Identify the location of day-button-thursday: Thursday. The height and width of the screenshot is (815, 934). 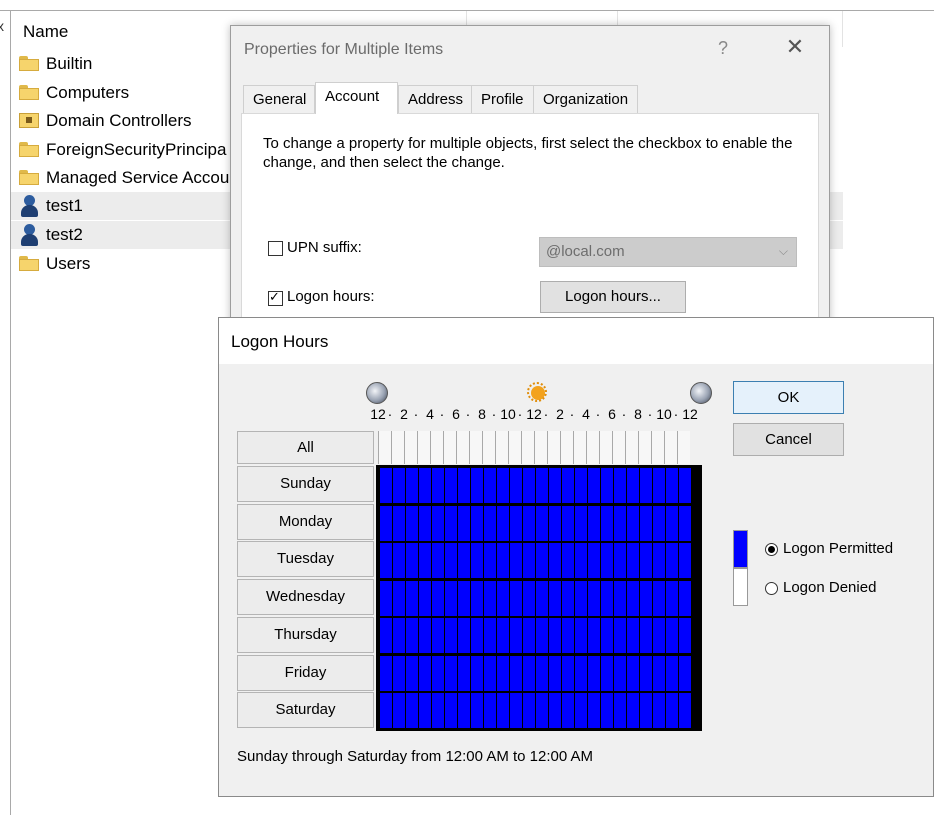
(305, 634).